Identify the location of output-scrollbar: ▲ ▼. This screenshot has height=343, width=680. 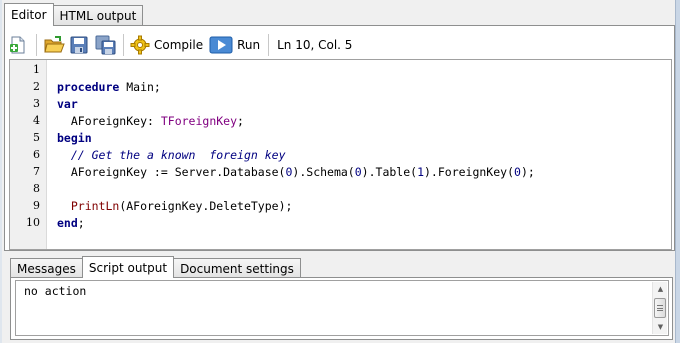
(659, 308).